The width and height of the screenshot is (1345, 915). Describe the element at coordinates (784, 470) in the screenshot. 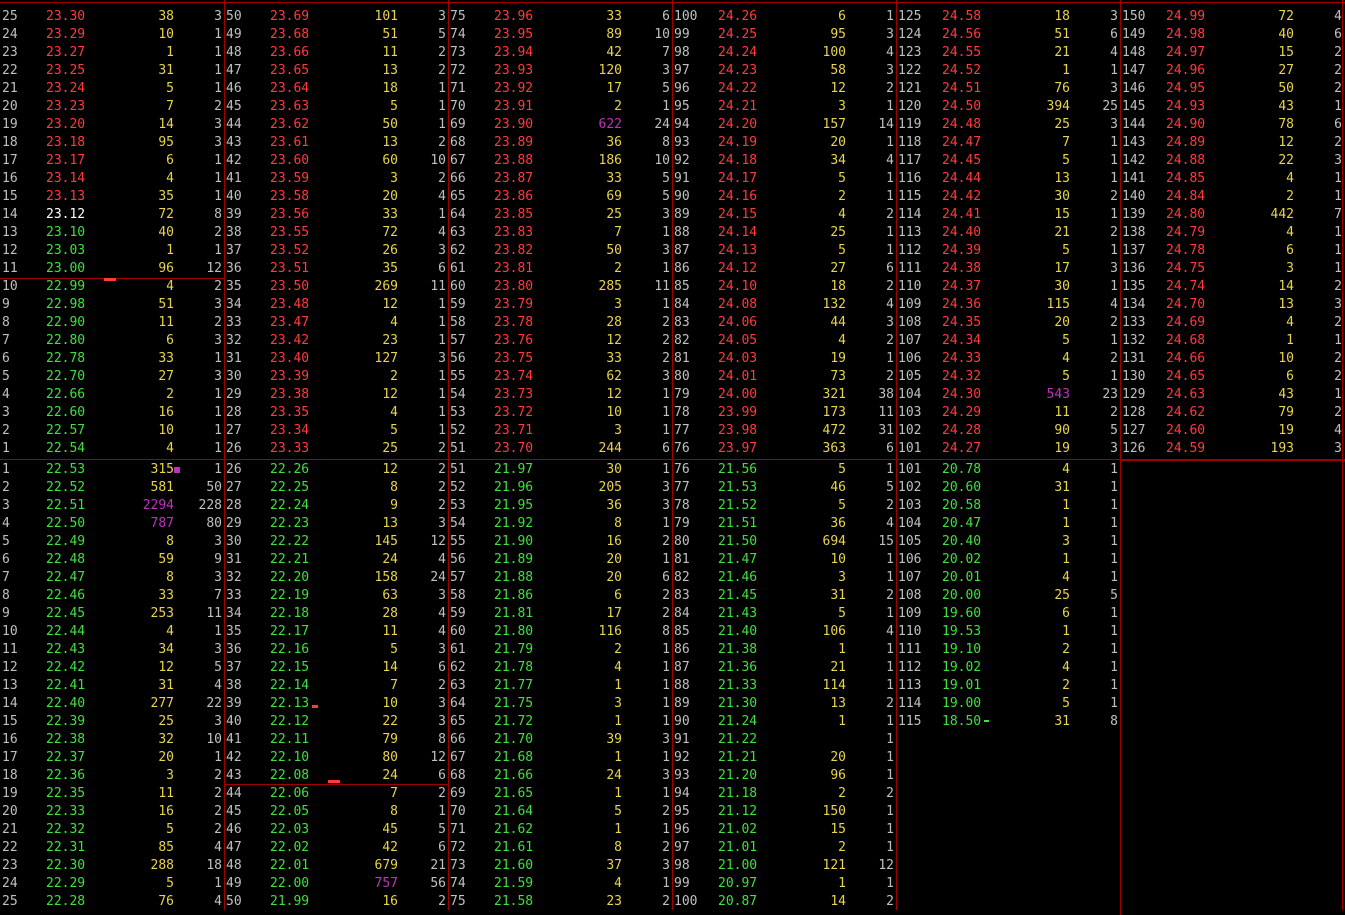

I see `price-row: 76 21.56 5 1` at that location.